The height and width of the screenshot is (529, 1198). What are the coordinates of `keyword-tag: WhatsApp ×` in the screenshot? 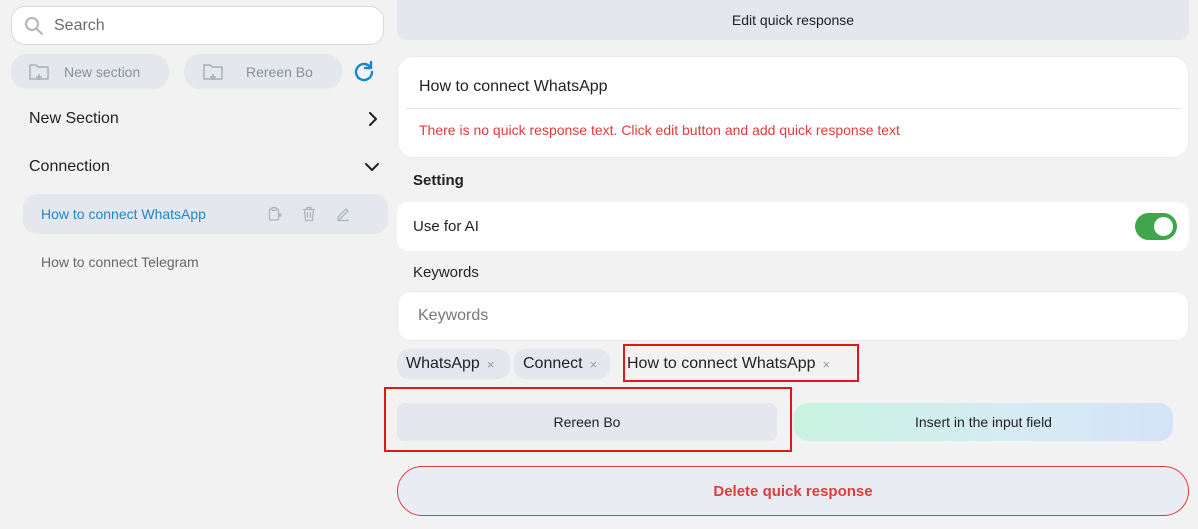 It's located at (453, 364).